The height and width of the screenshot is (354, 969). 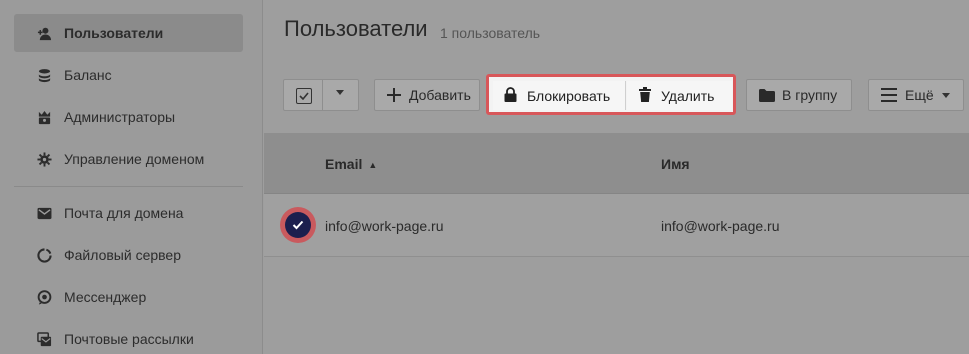 I want to click on gear-icon, so click(x=44, y=159).